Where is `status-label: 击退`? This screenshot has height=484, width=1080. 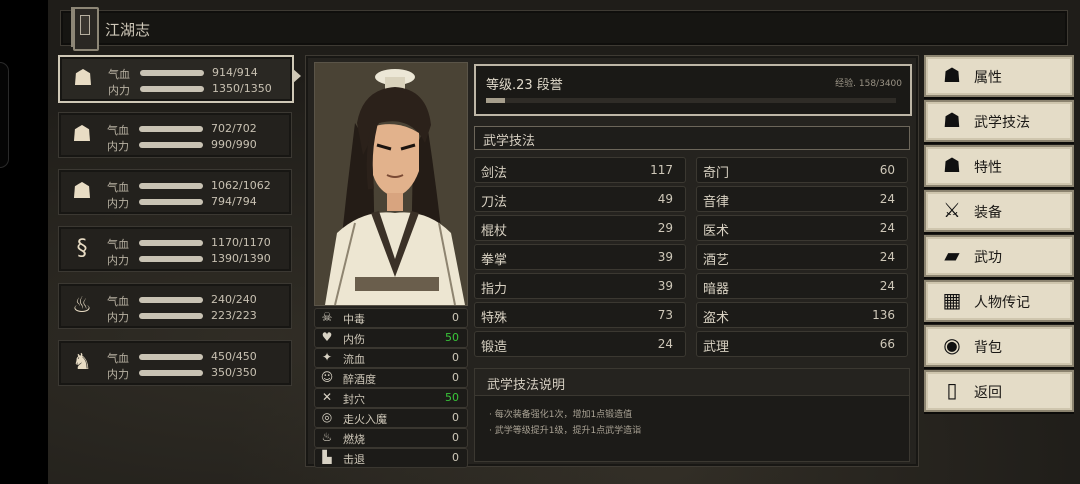 status-label: 击退 is located at coordinates (354, 459).